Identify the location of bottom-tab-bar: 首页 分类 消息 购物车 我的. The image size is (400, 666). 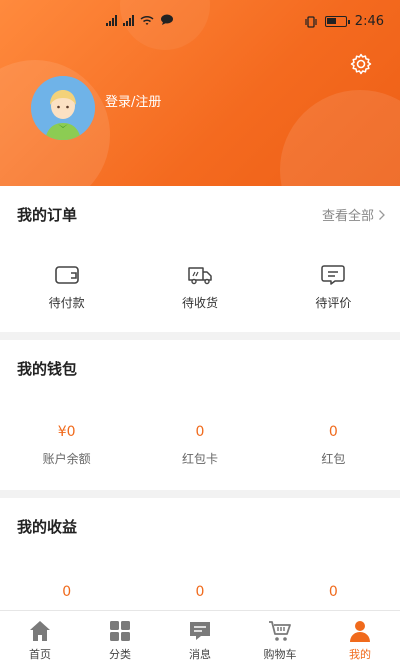
(200, 638).